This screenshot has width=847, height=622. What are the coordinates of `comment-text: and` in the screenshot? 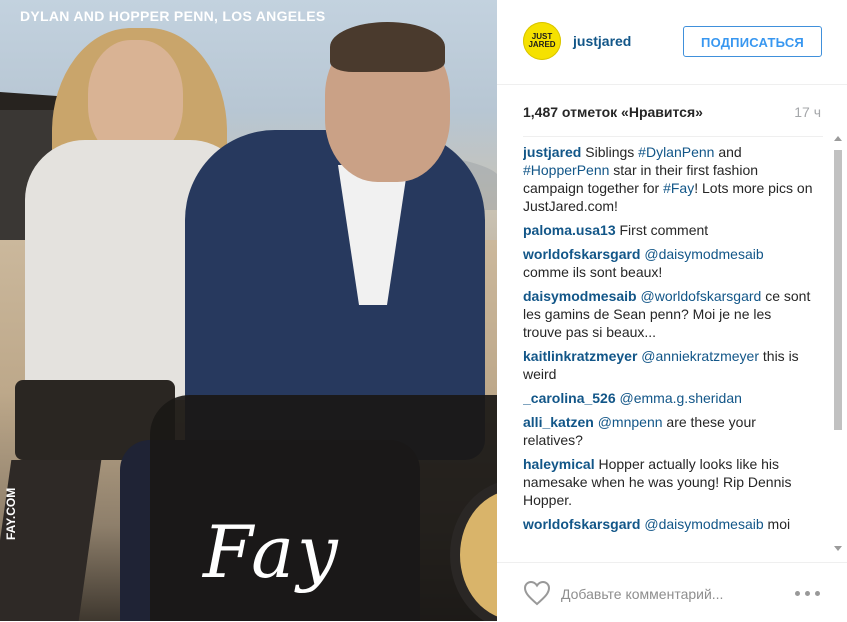 It's located at (728, 152).